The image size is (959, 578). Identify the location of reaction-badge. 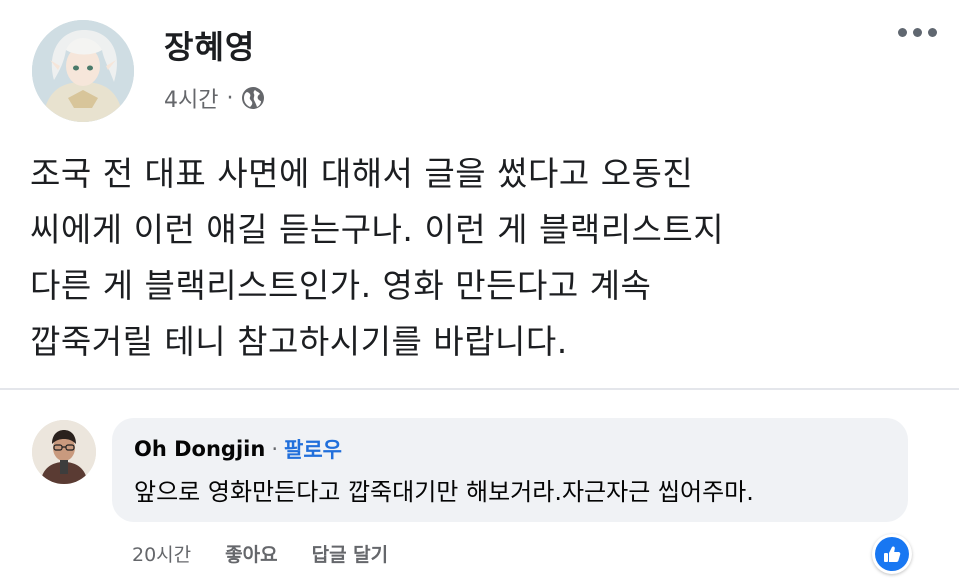
(892, 554).